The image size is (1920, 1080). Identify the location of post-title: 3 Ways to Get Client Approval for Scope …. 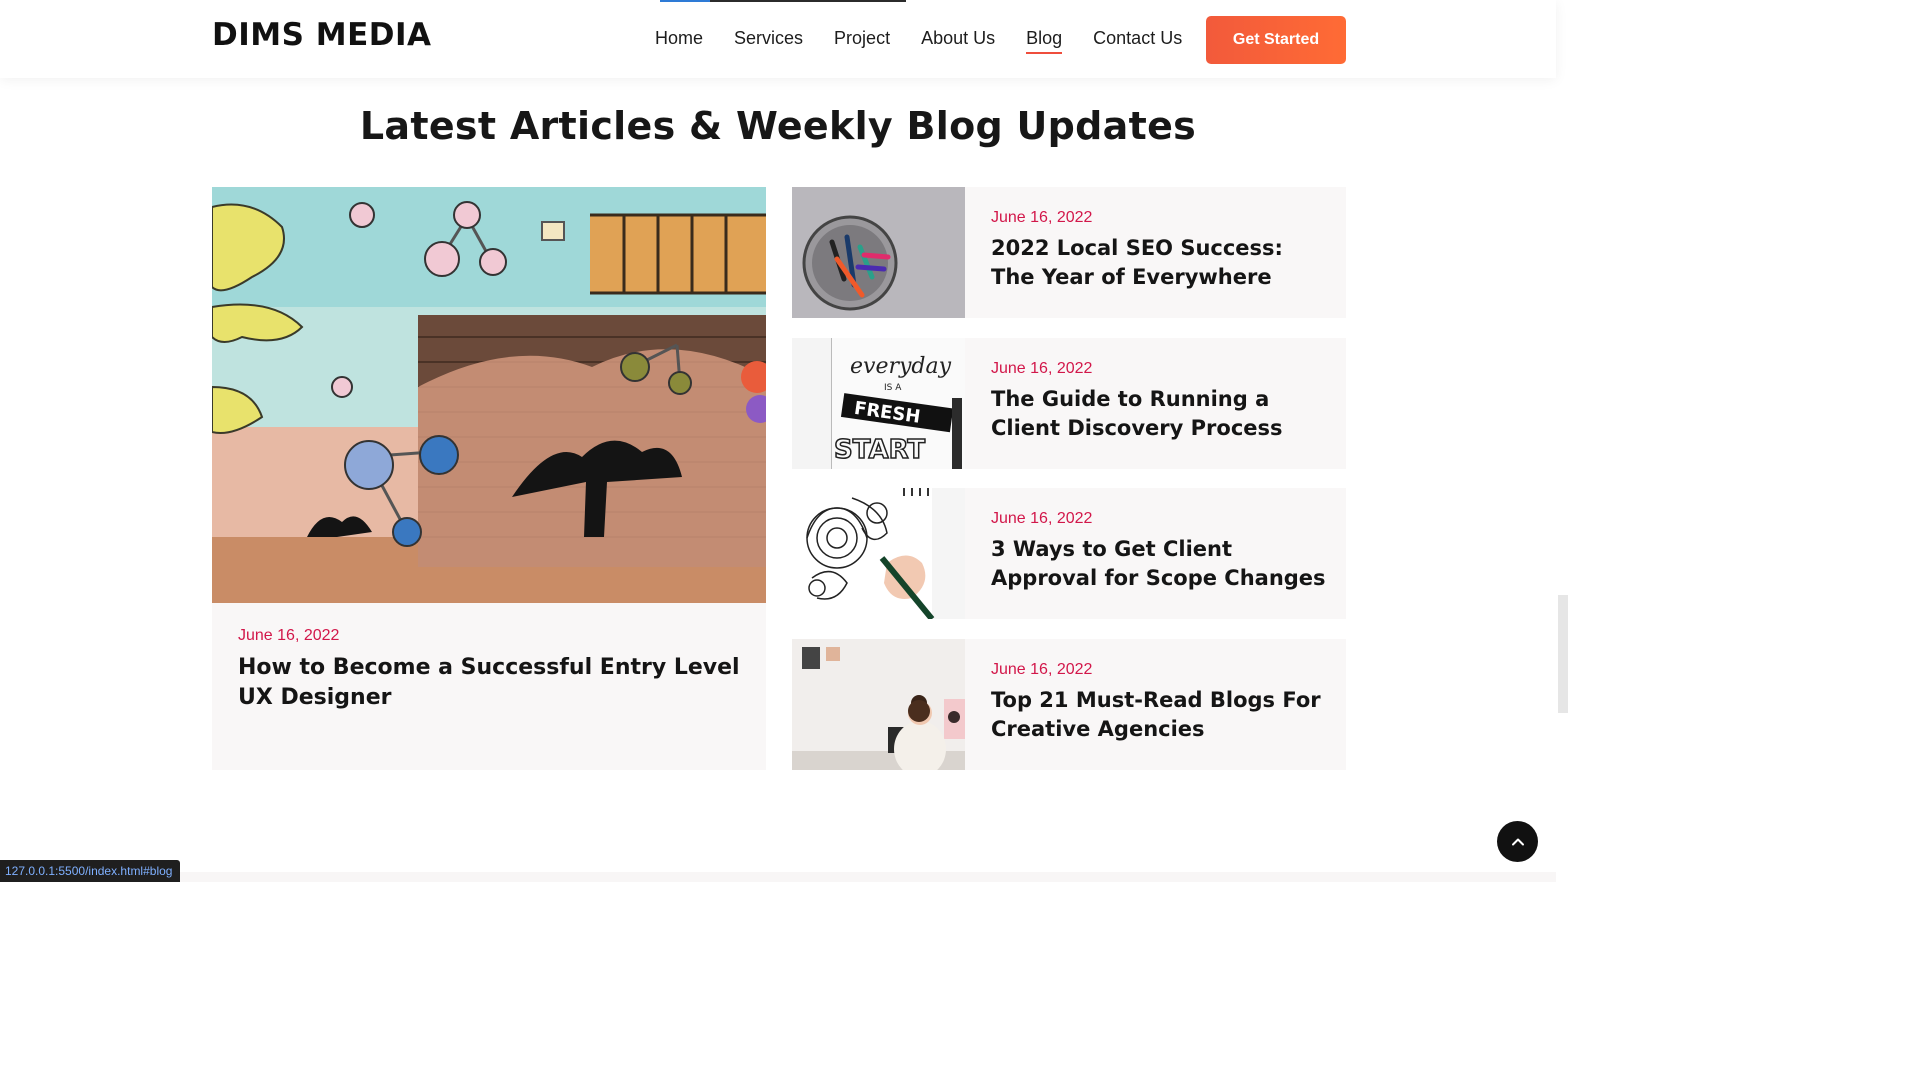
(1161, 564).